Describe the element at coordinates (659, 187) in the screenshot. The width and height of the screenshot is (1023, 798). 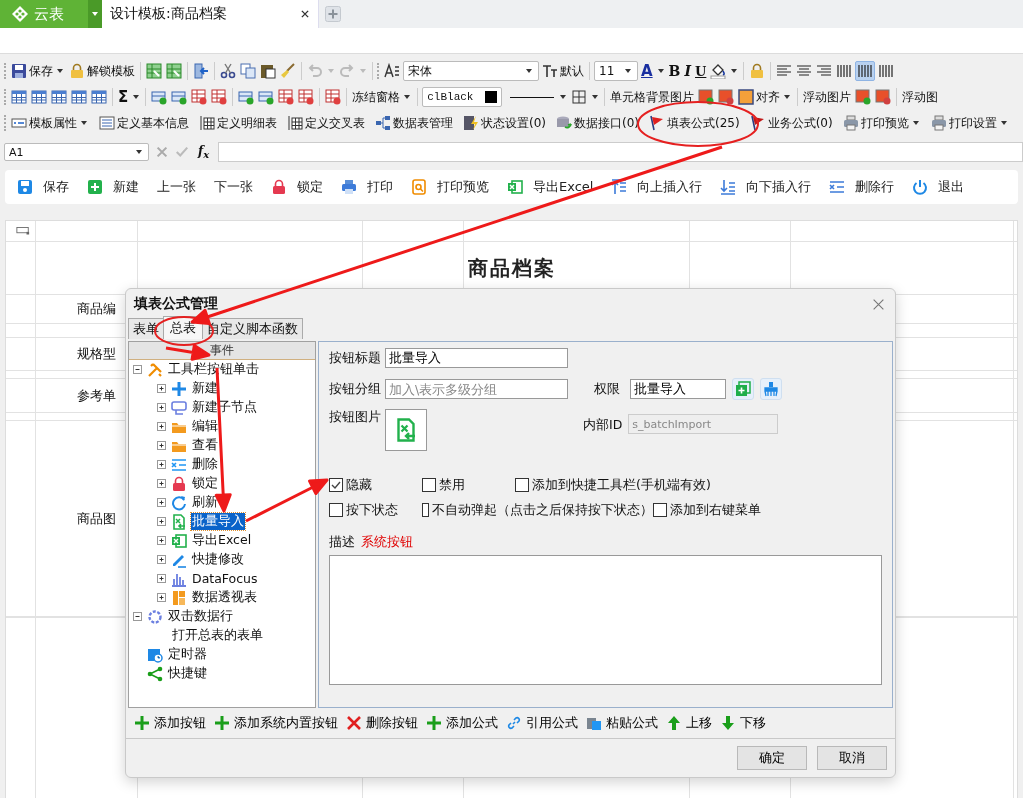
I see `action-button: 向上插入行` at that location.